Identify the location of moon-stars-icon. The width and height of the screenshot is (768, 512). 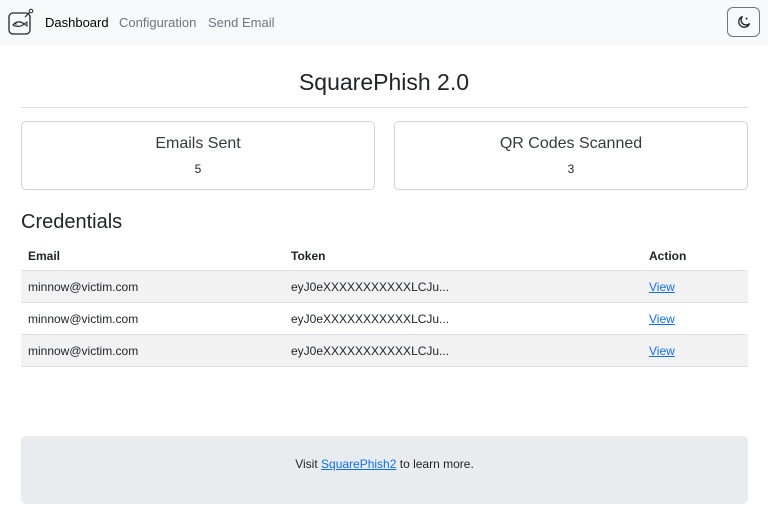
(744, 21).